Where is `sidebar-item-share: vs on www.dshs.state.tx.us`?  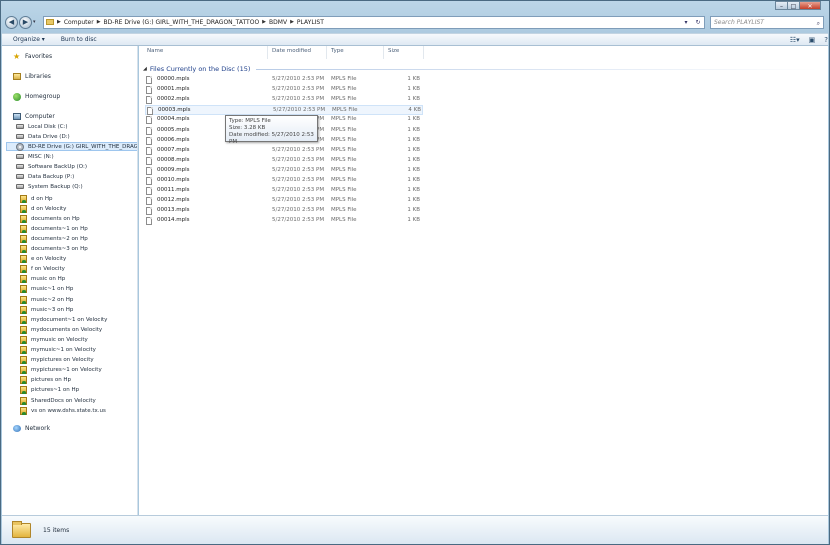
sidebar-item-share: vs on www.dshs.state.tx.us is located at coordinates (63, 410).